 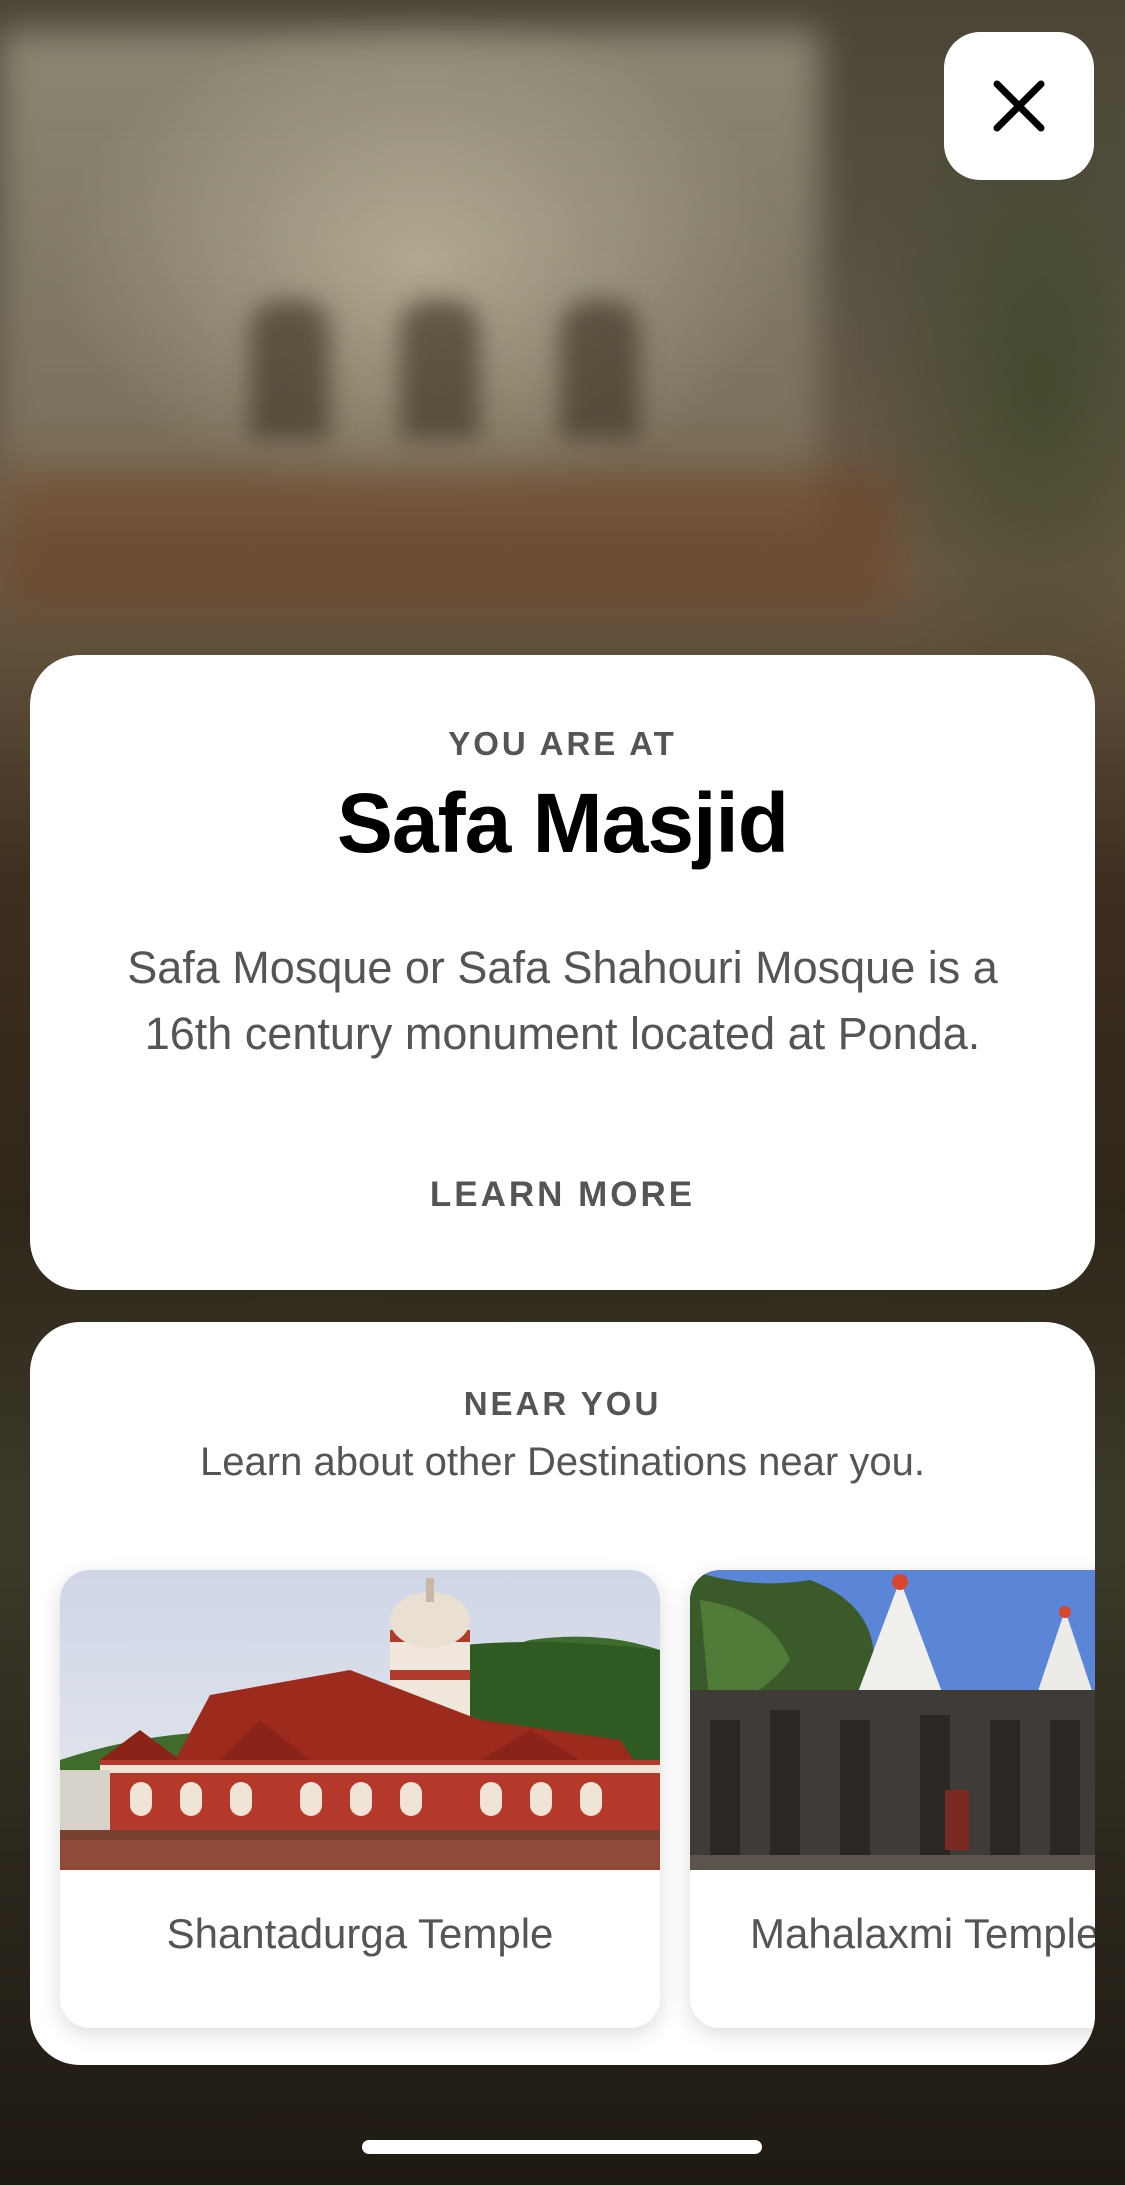 I want to click on close-button, so click(x=1019, y=106).